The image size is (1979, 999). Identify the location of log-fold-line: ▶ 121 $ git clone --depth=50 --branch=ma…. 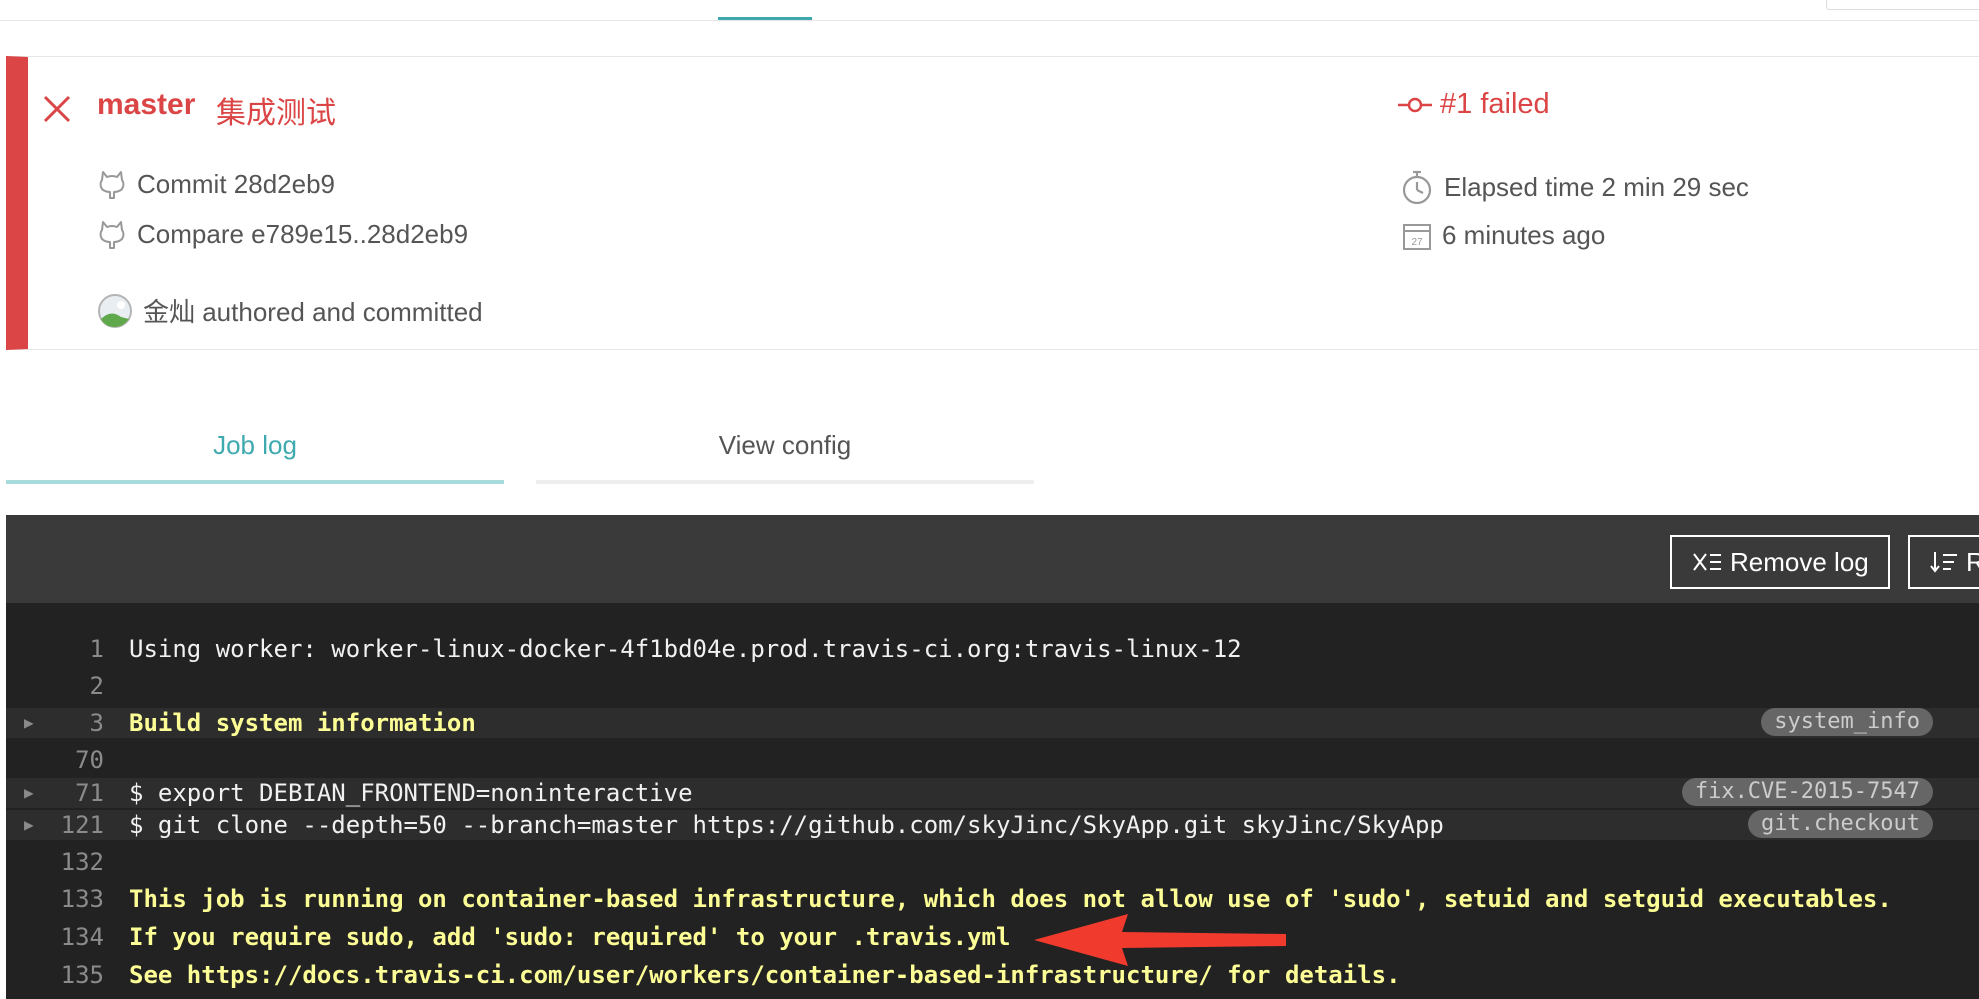
(992, 825).